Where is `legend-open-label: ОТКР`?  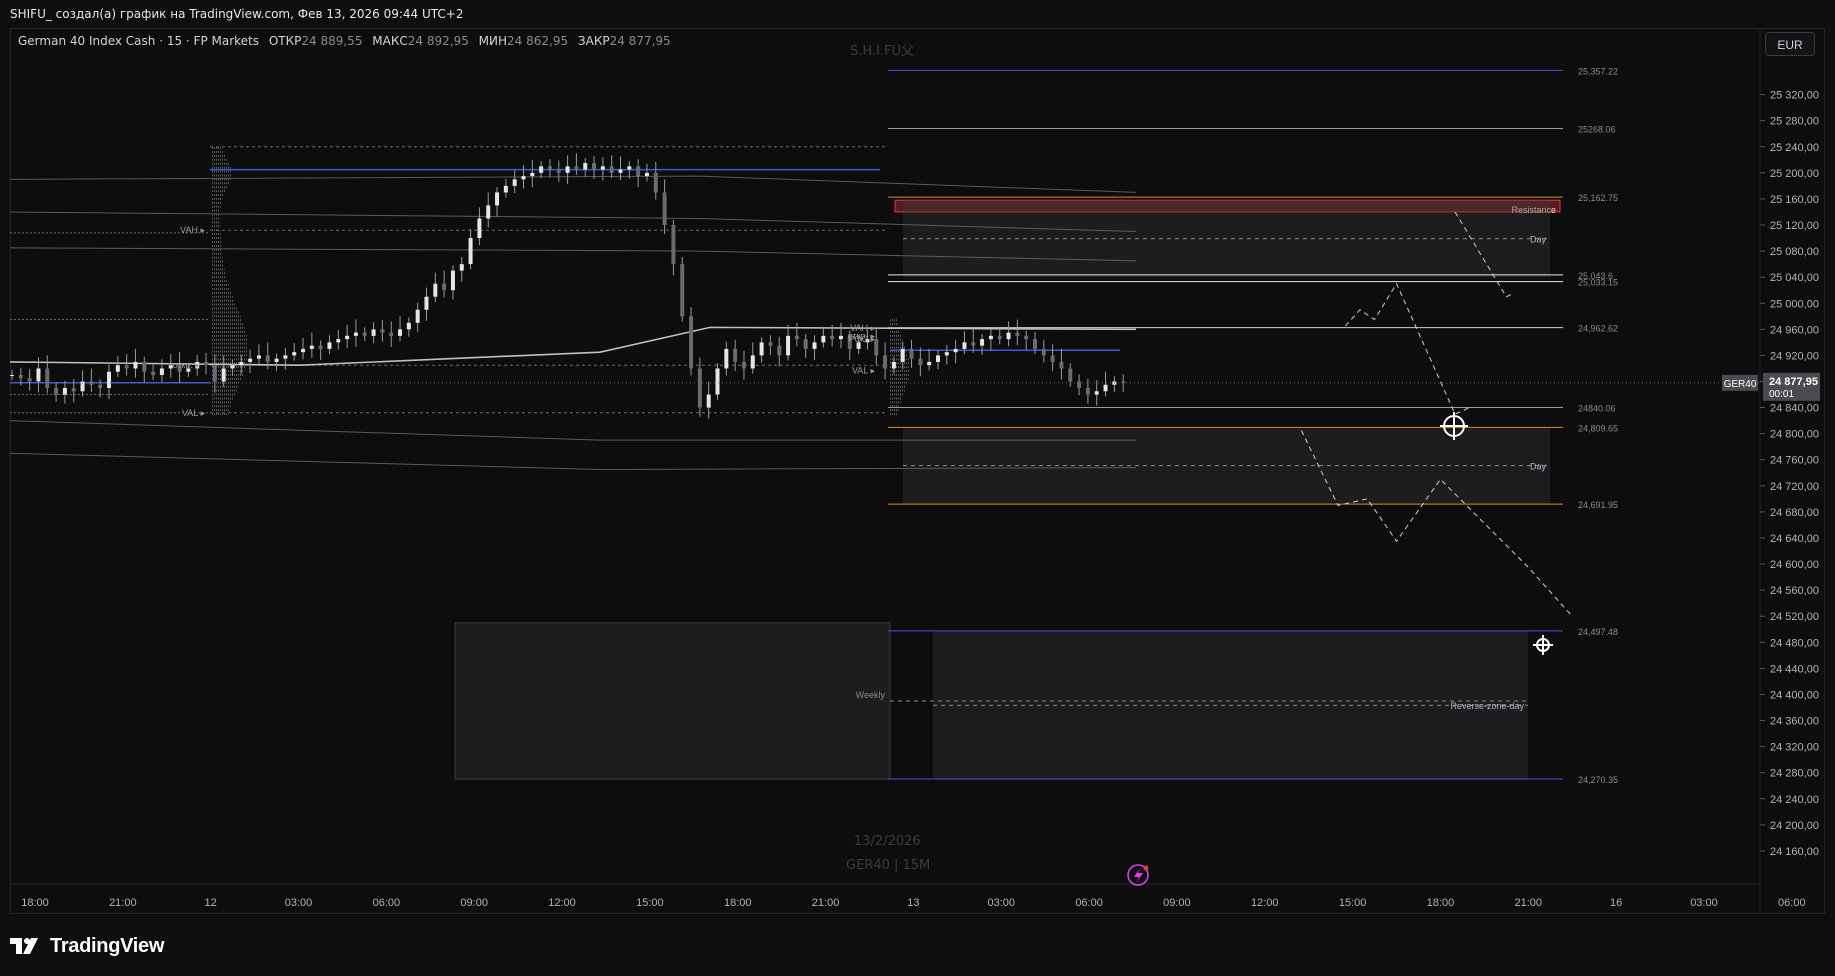
legend-open-label: ОТКР is located at coordinates (285, 41).